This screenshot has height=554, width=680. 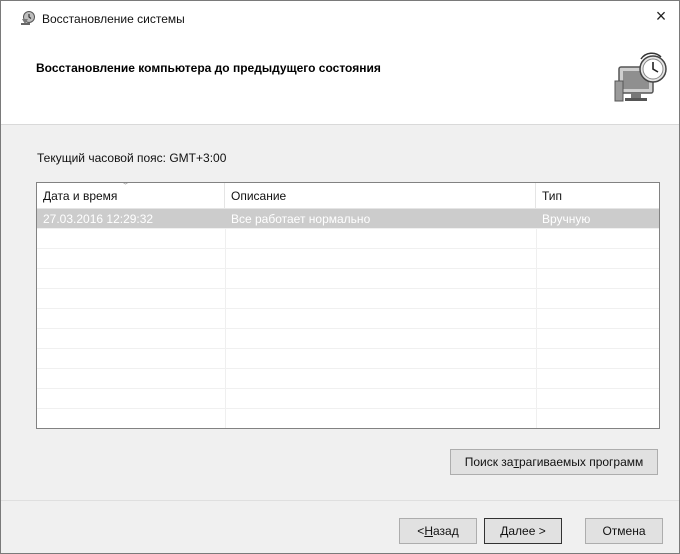 I want to click on list-header: Дата и время ﹀ Описание Тип, so click(x=348, y=196).